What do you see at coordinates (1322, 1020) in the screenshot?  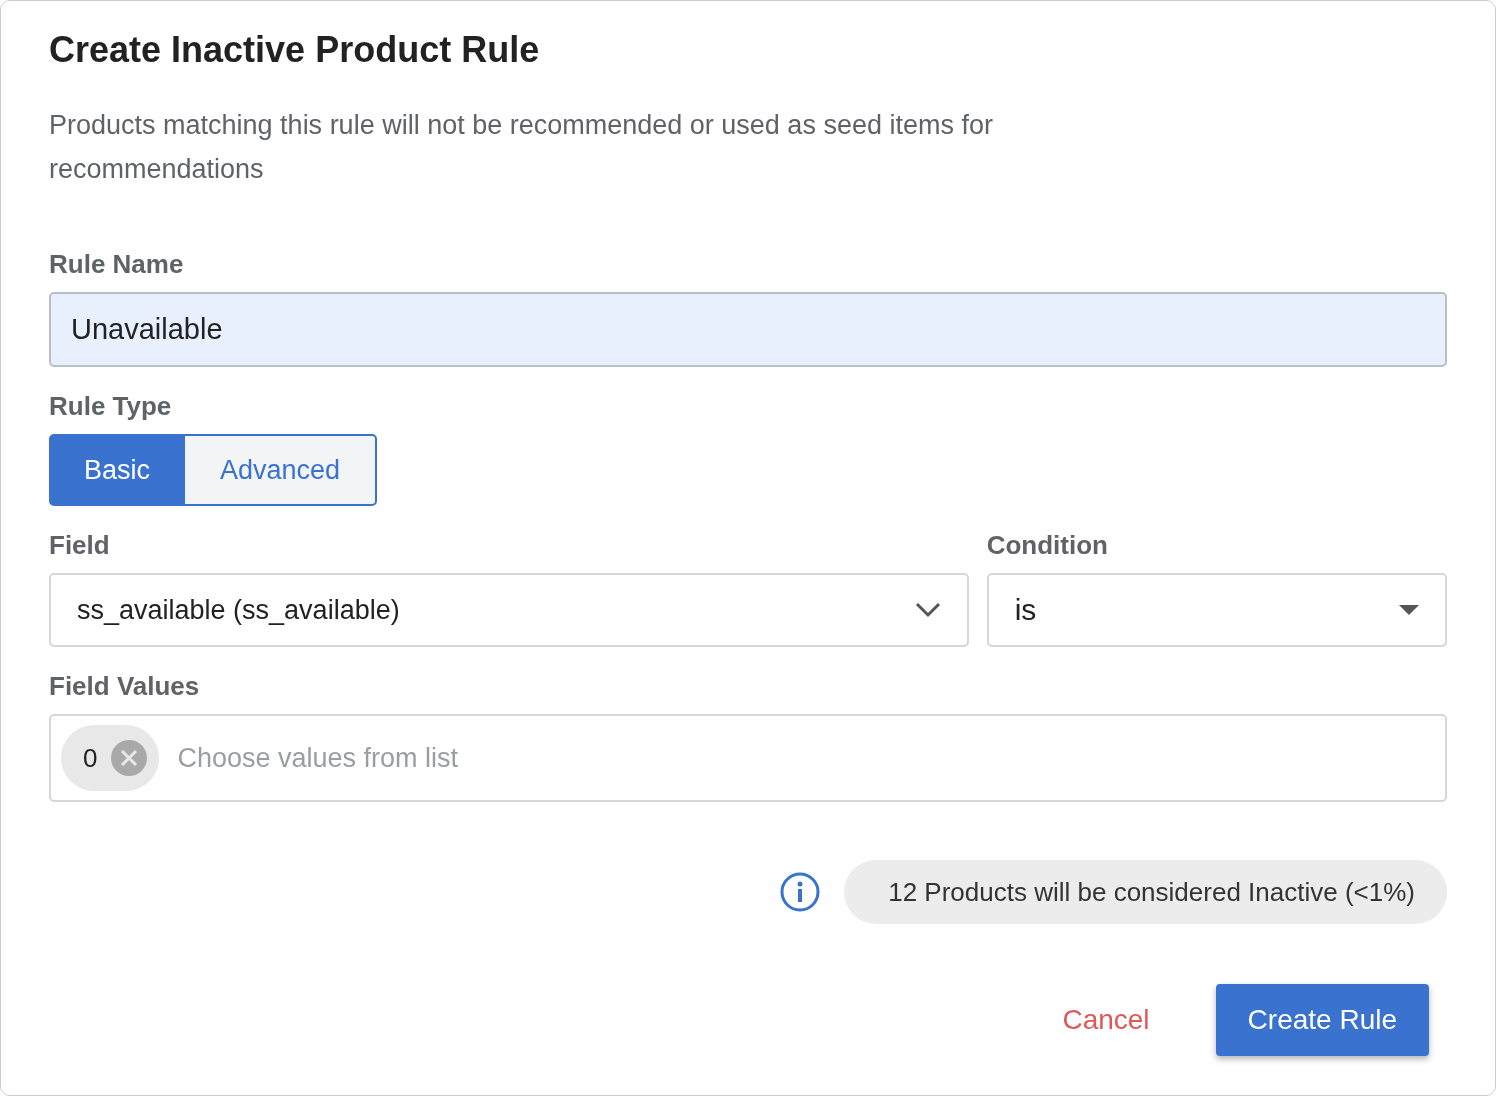 I see `create-button: Create Rule` at bounding box center [1322, 1020].